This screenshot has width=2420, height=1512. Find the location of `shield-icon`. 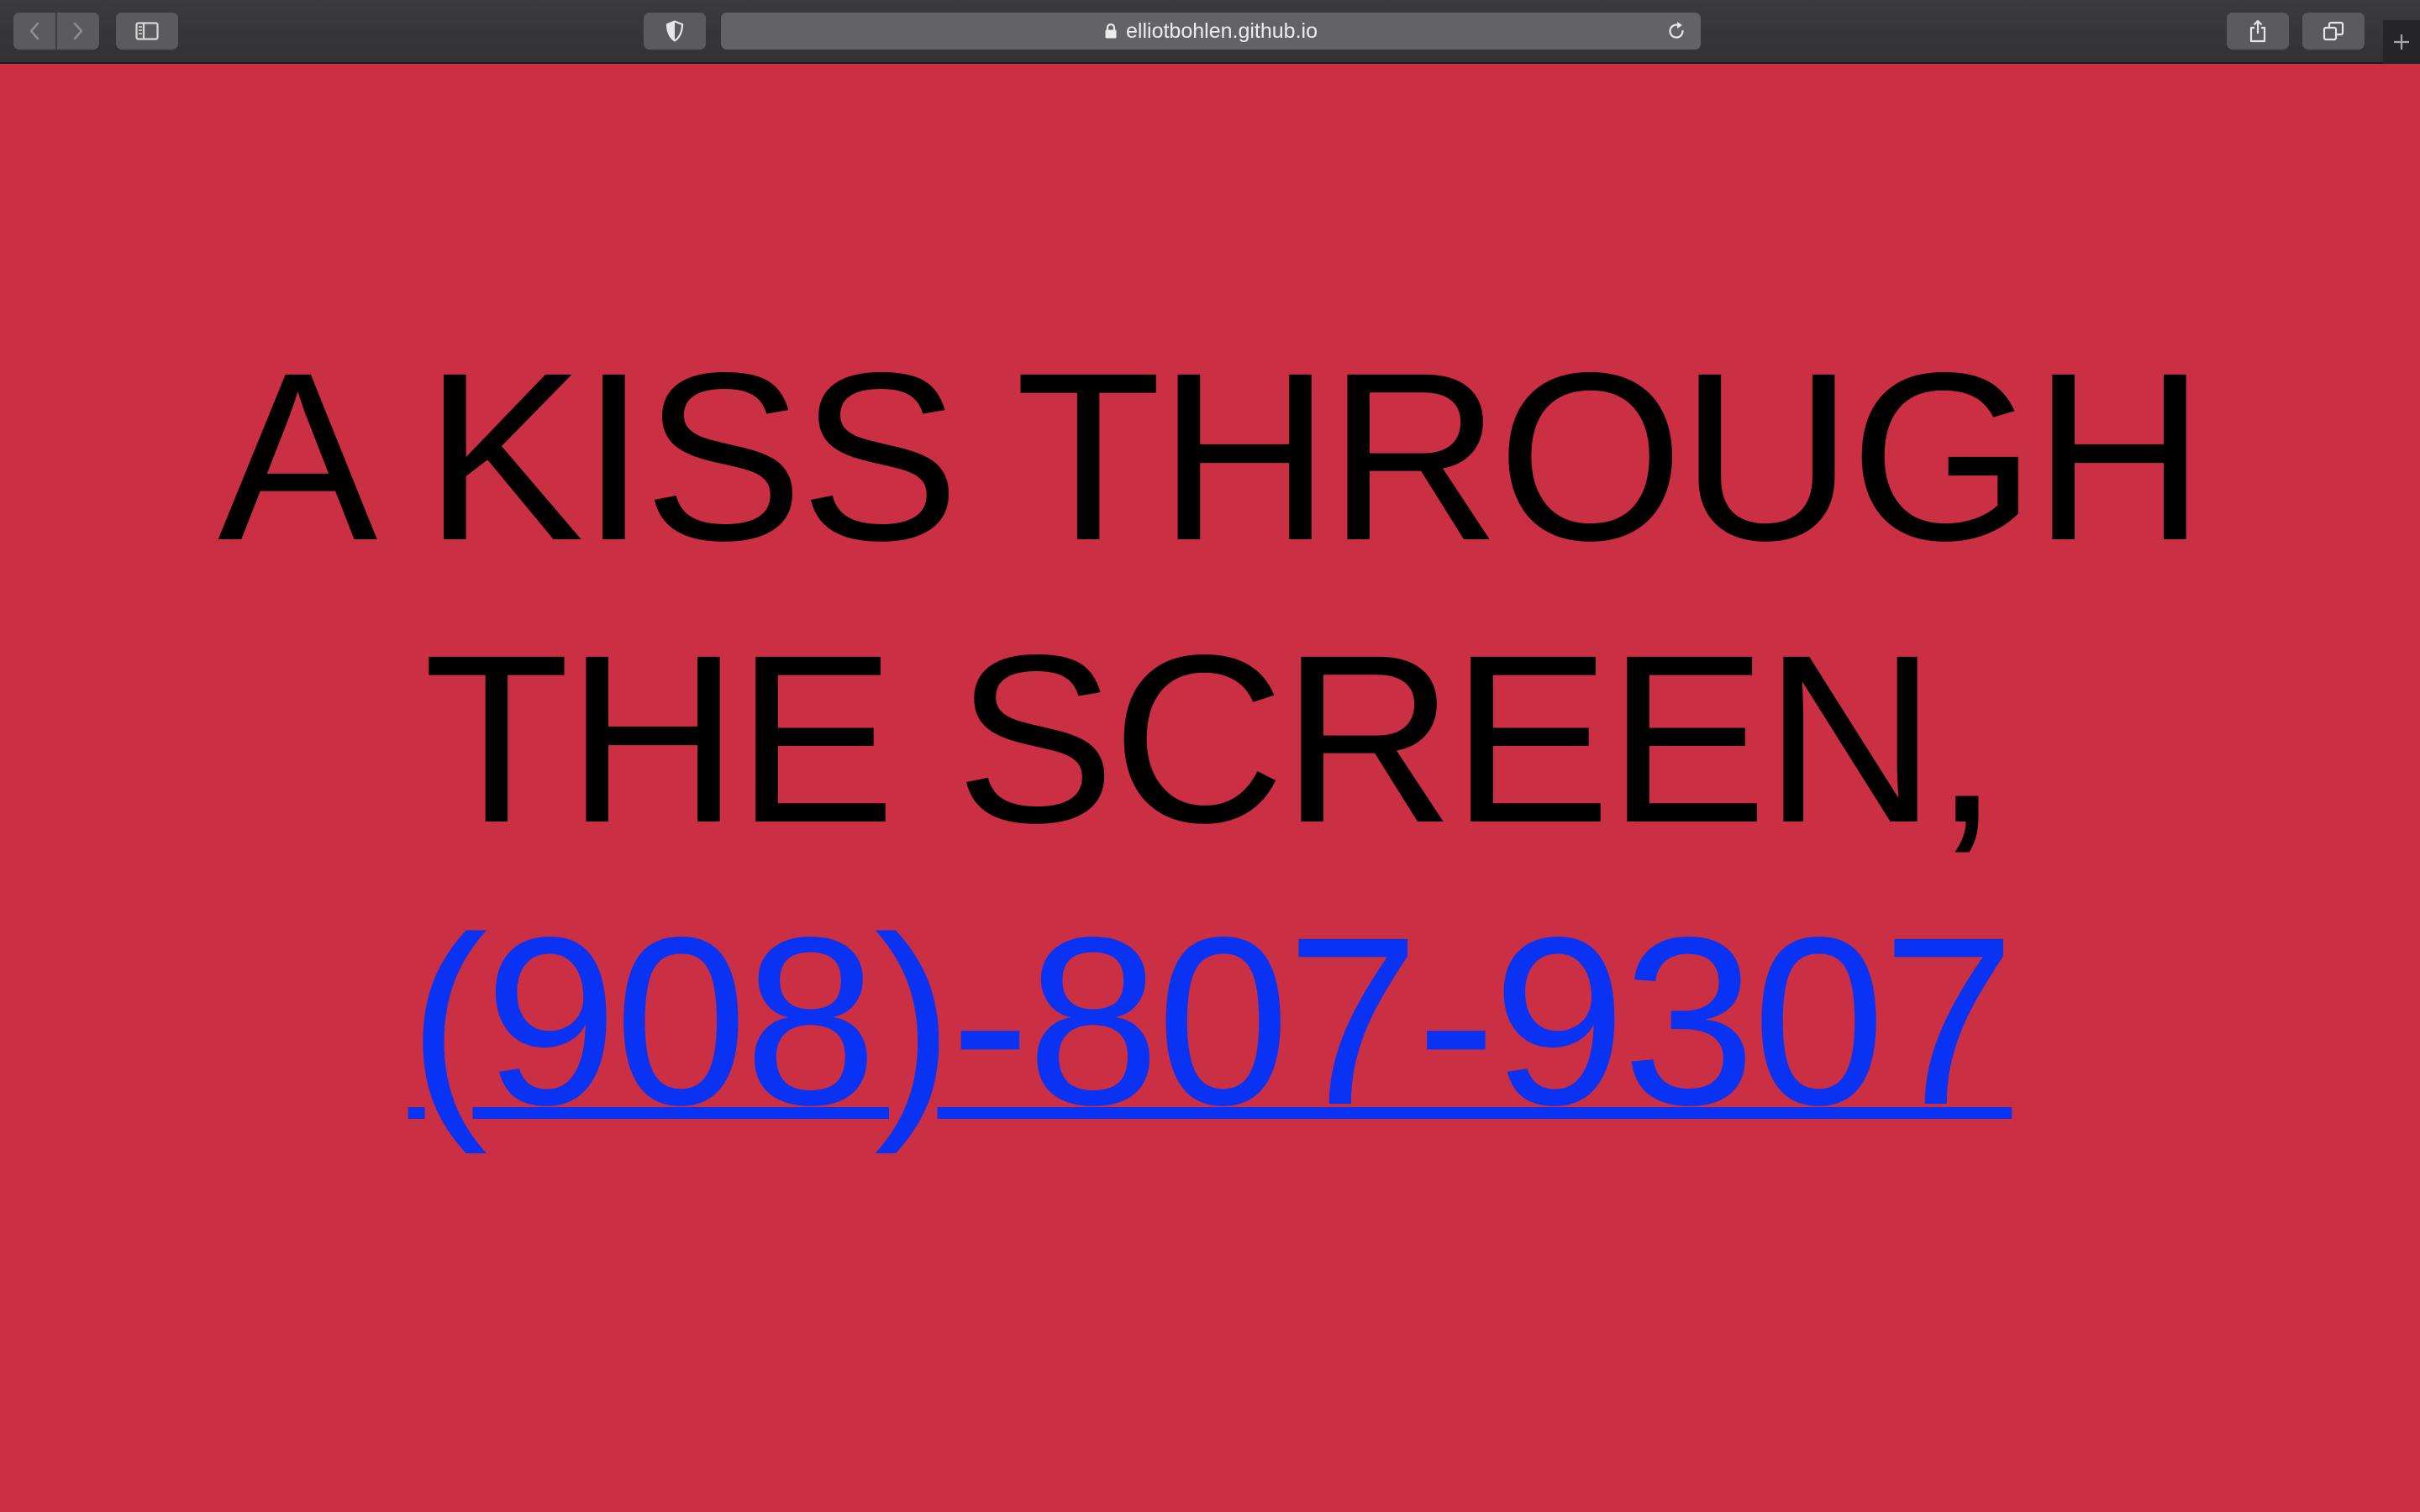

shield-icon is located at coordinates (675, 31).